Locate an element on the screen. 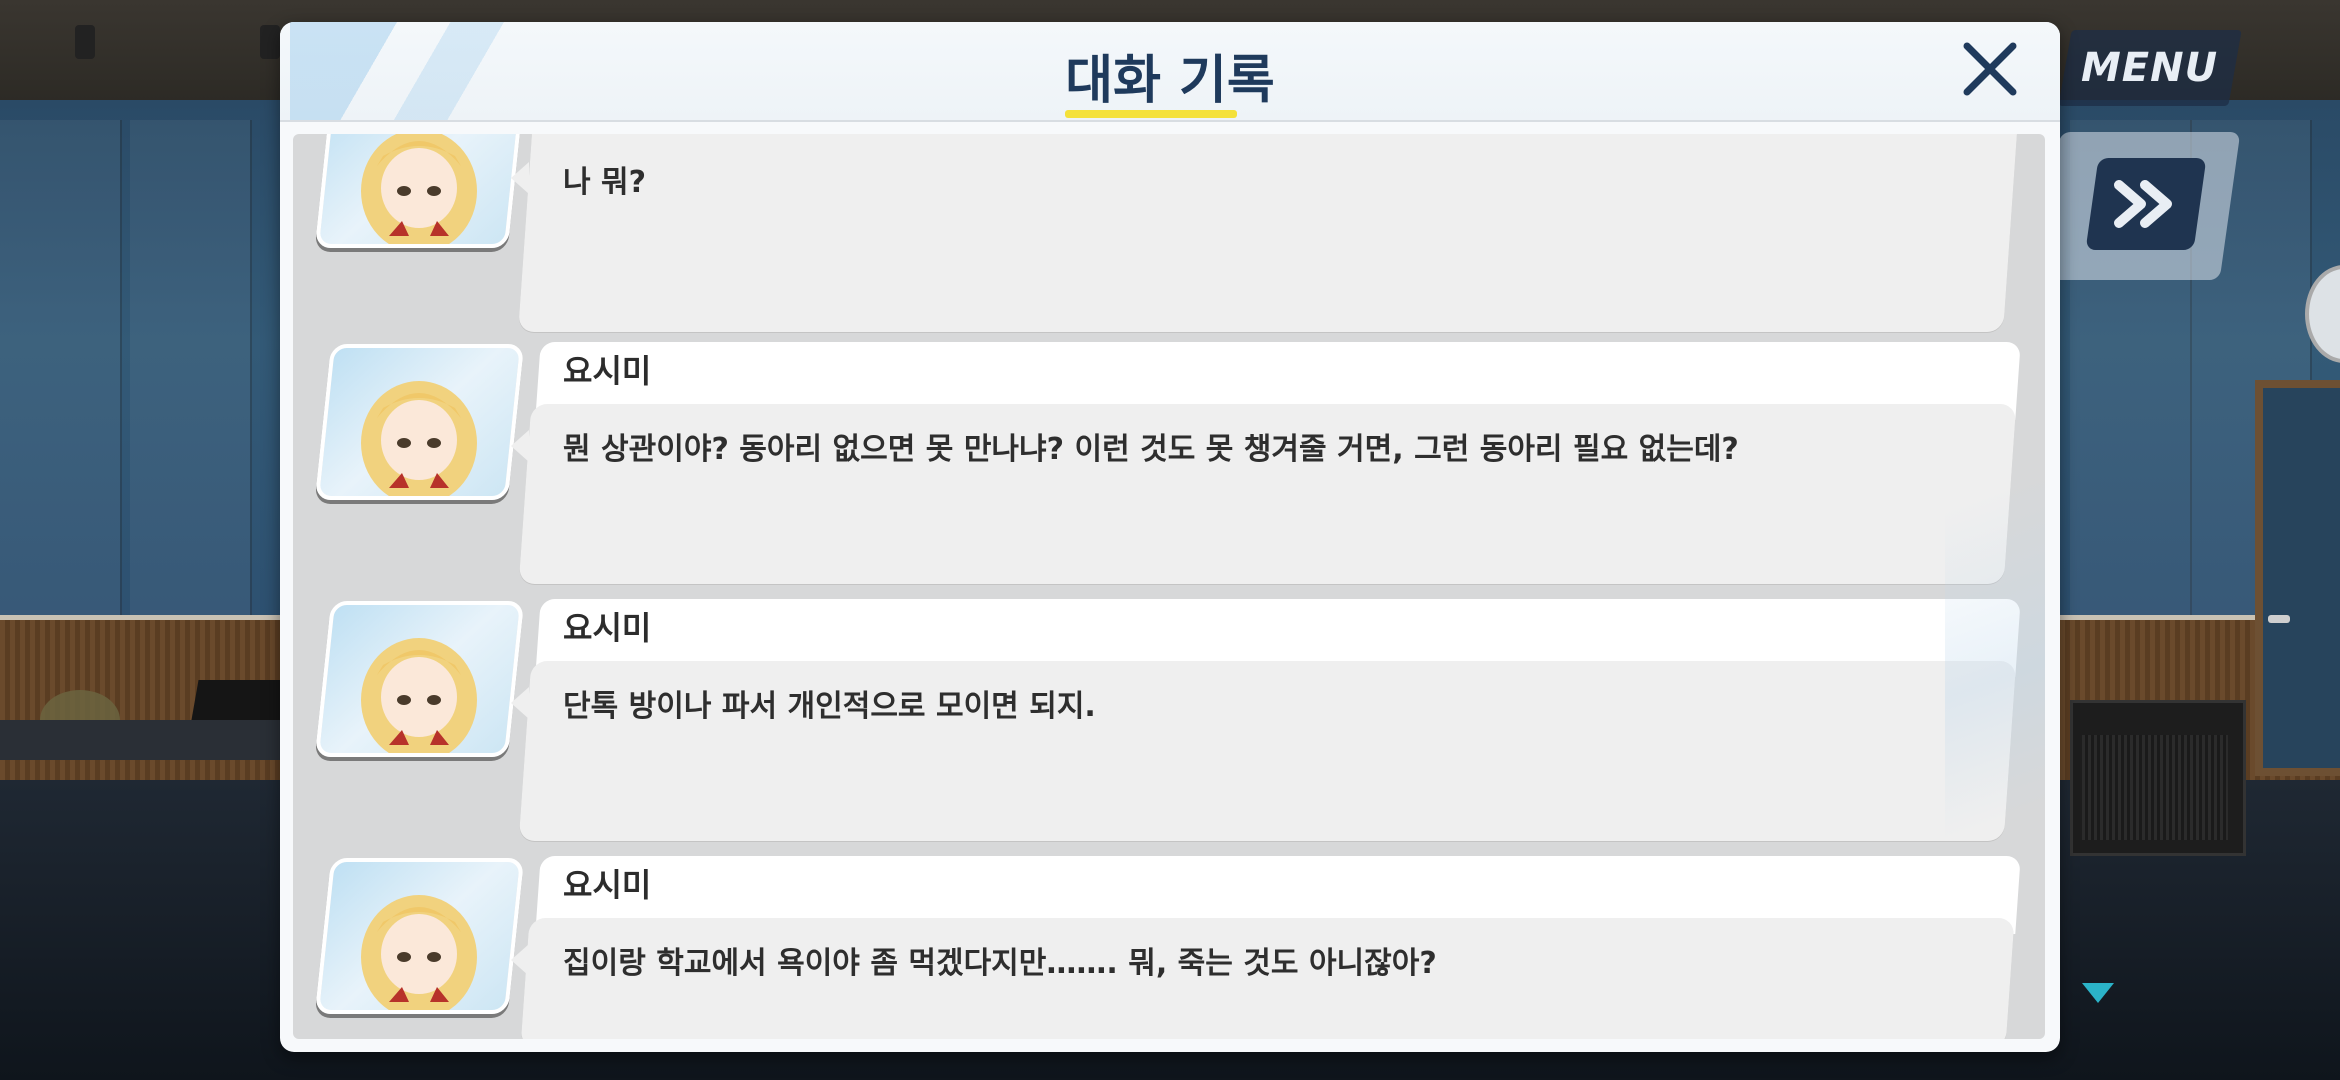 The image size is (2340, 1080). close-button is located at coordinates (1990, 69).